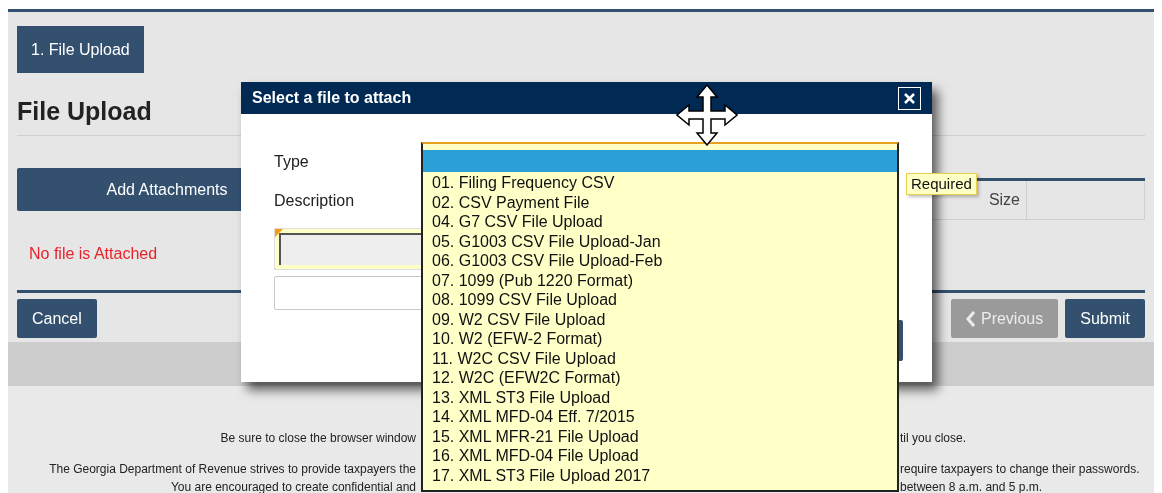 Image resolution: width=1162 pixels, height=493 pixels. I want to click on dialog-title: Select a file to attach, so click(332, 98).